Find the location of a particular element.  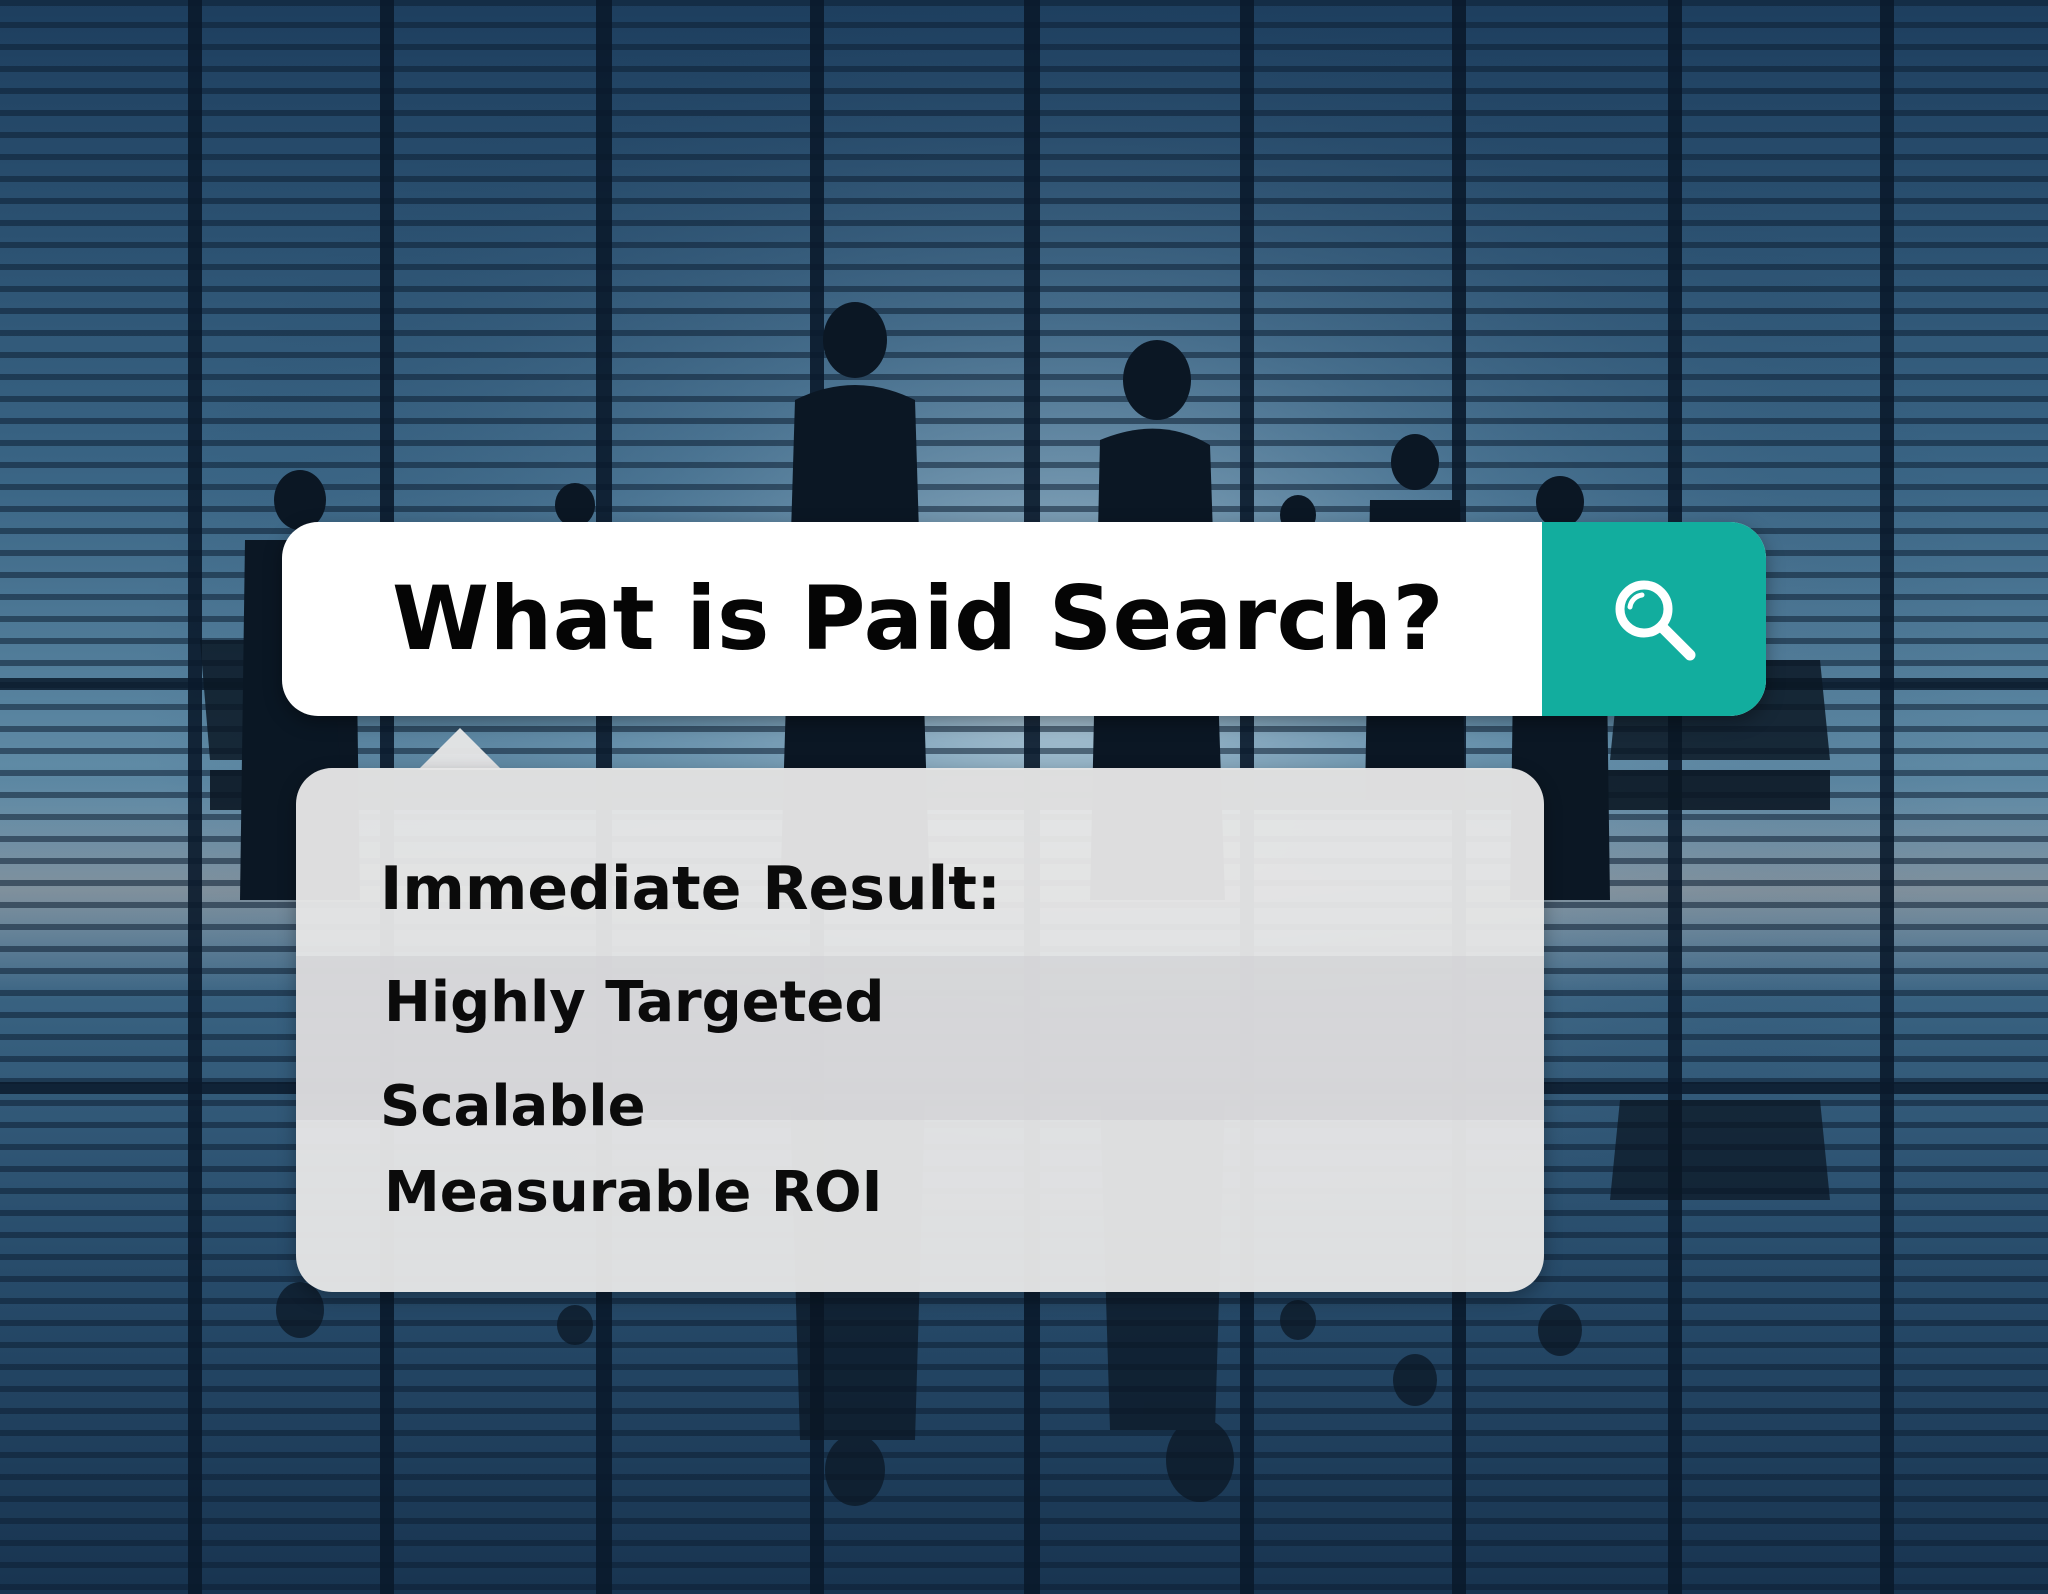

search-button is located at coordinates (1654, 619).